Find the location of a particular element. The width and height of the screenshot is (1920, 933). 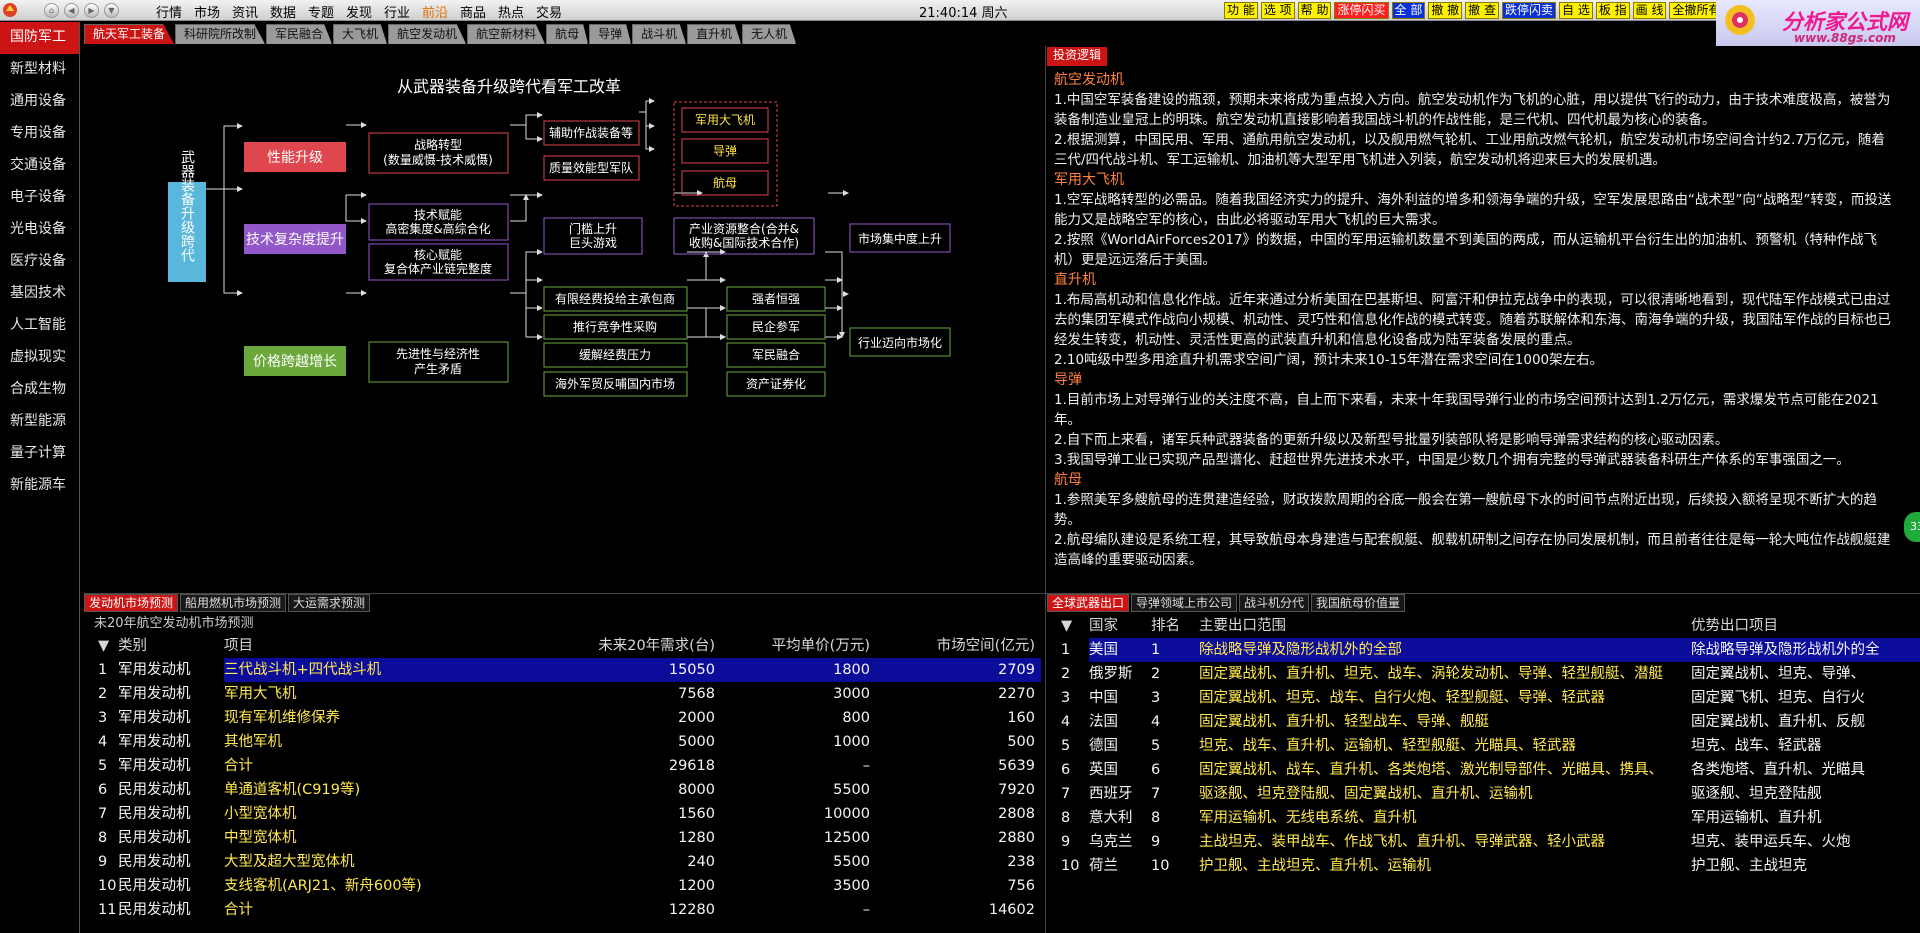

table-row: 4 军用发动机 其他军机 5000 1000 500 is located at coordinates (564, 742).